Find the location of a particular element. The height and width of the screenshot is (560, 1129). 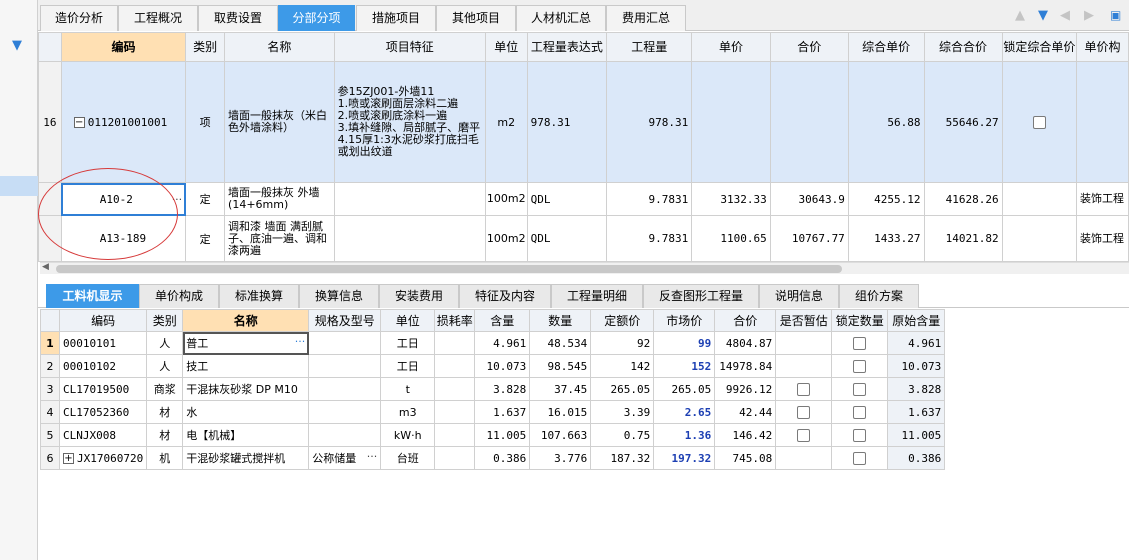

header-expr: 工程量表达式 is located at coordinates (567, 47).